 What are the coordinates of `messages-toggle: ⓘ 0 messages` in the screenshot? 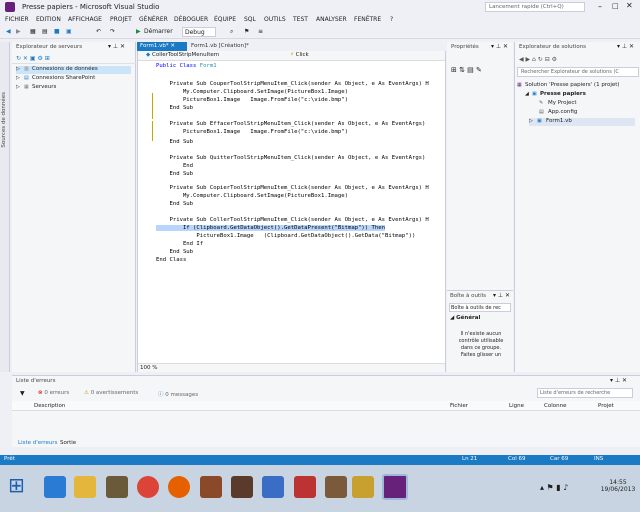 It's located at (178, 394).